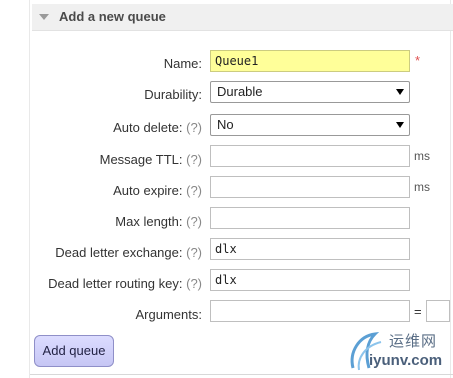 The image size is (453, 378). I want to click on auto-expire-unit: ms, so click(422, 187).